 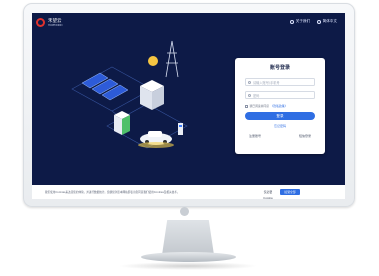 What do you see at coordinates (292, 21) in the screenshot?
I see `about-icon` at bounding box center [292, 21].